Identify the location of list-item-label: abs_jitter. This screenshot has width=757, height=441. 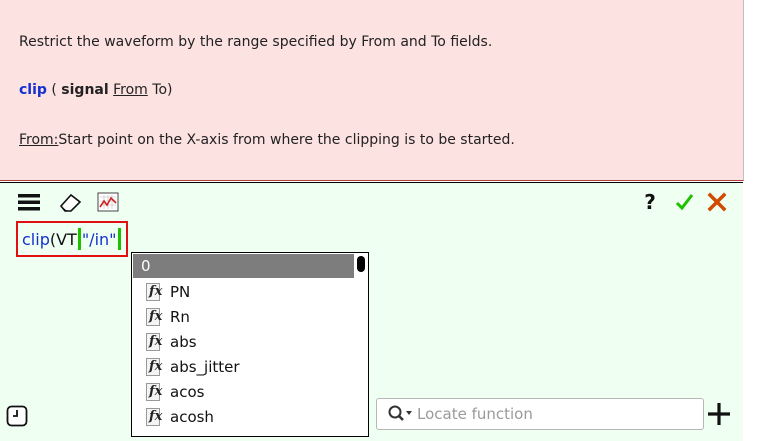
(205, 367).